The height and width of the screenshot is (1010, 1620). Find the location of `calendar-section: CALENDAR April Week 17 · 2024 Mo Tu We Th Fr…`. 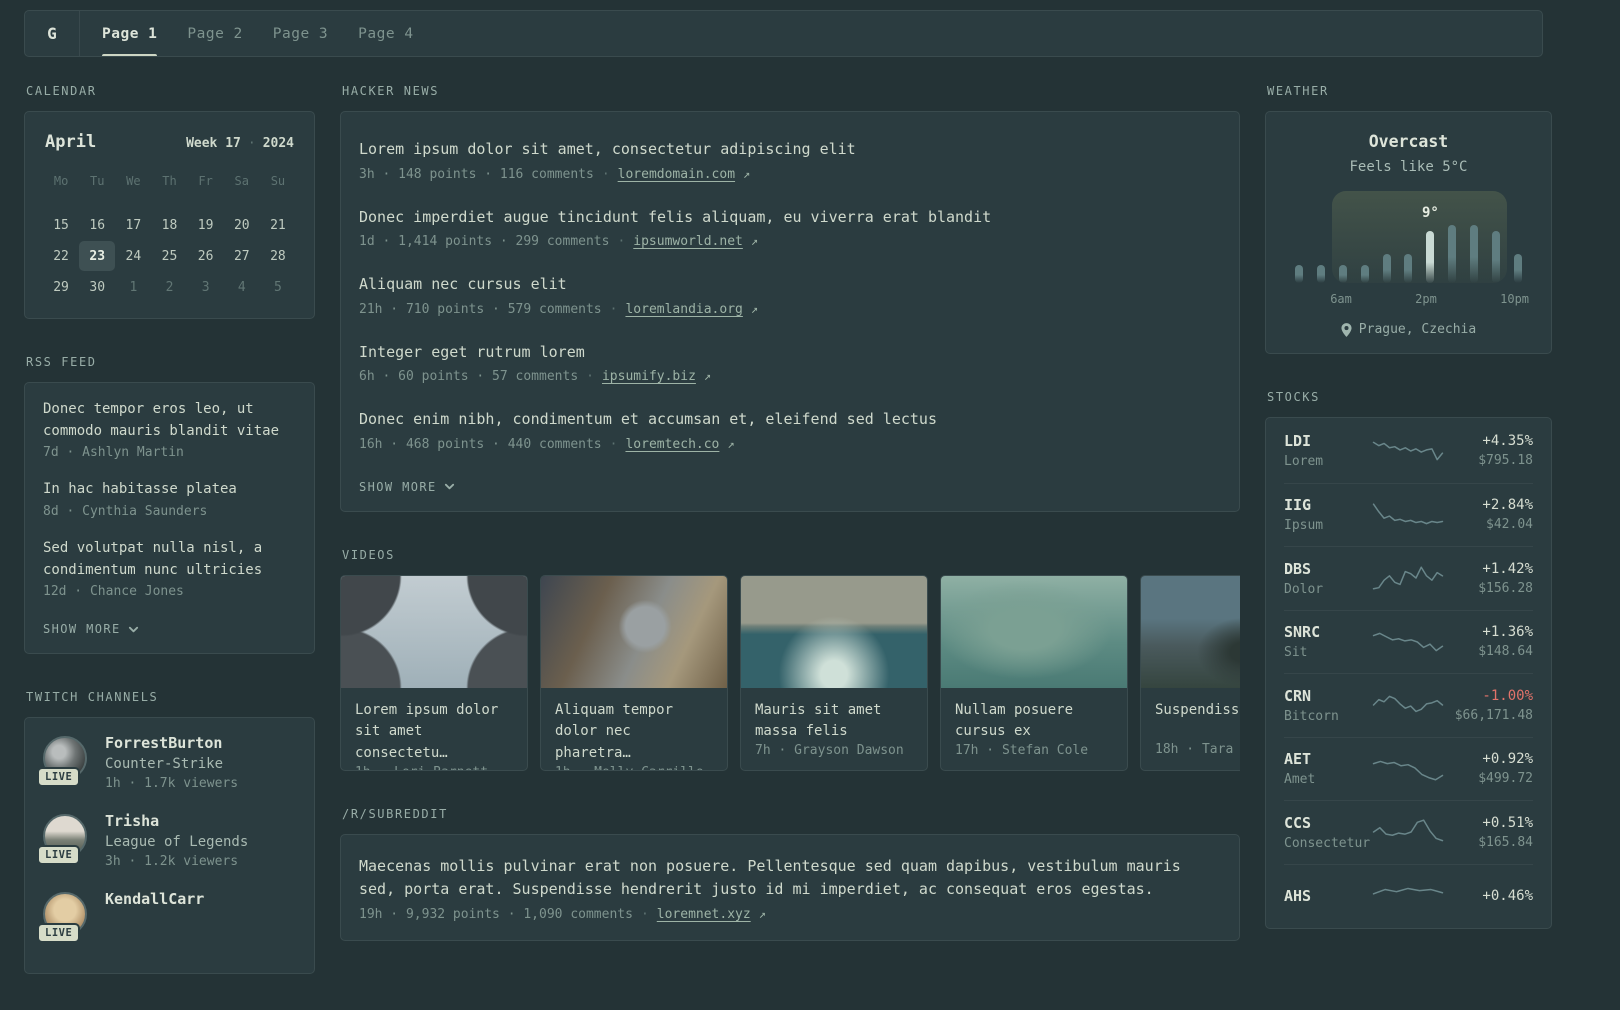

calendar-section: CALENDAR April Week 17 · 2024 Mo Tu We Th Fr… is located at coordinates (169, 201).